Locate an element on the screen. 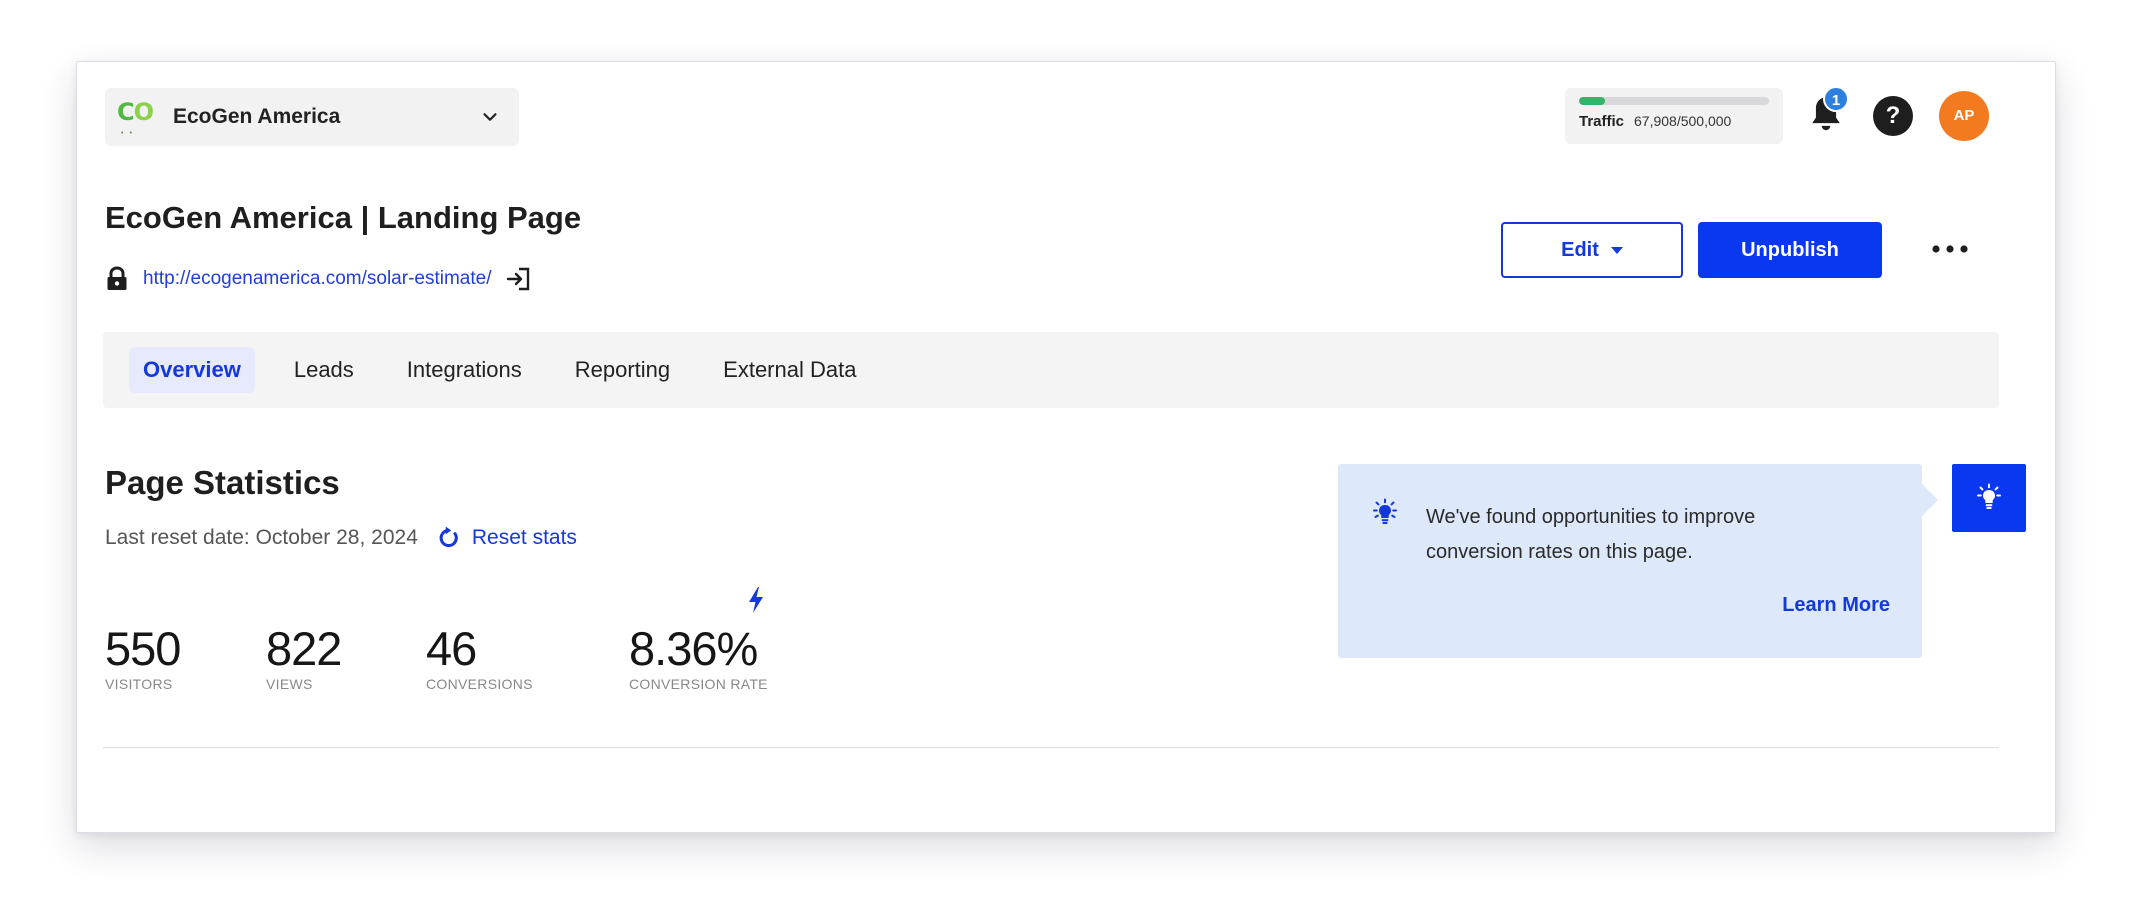 The height and width of the screenshot is (924, 2133). stats-title: Page Statistics is located at coordinates (222, 482).